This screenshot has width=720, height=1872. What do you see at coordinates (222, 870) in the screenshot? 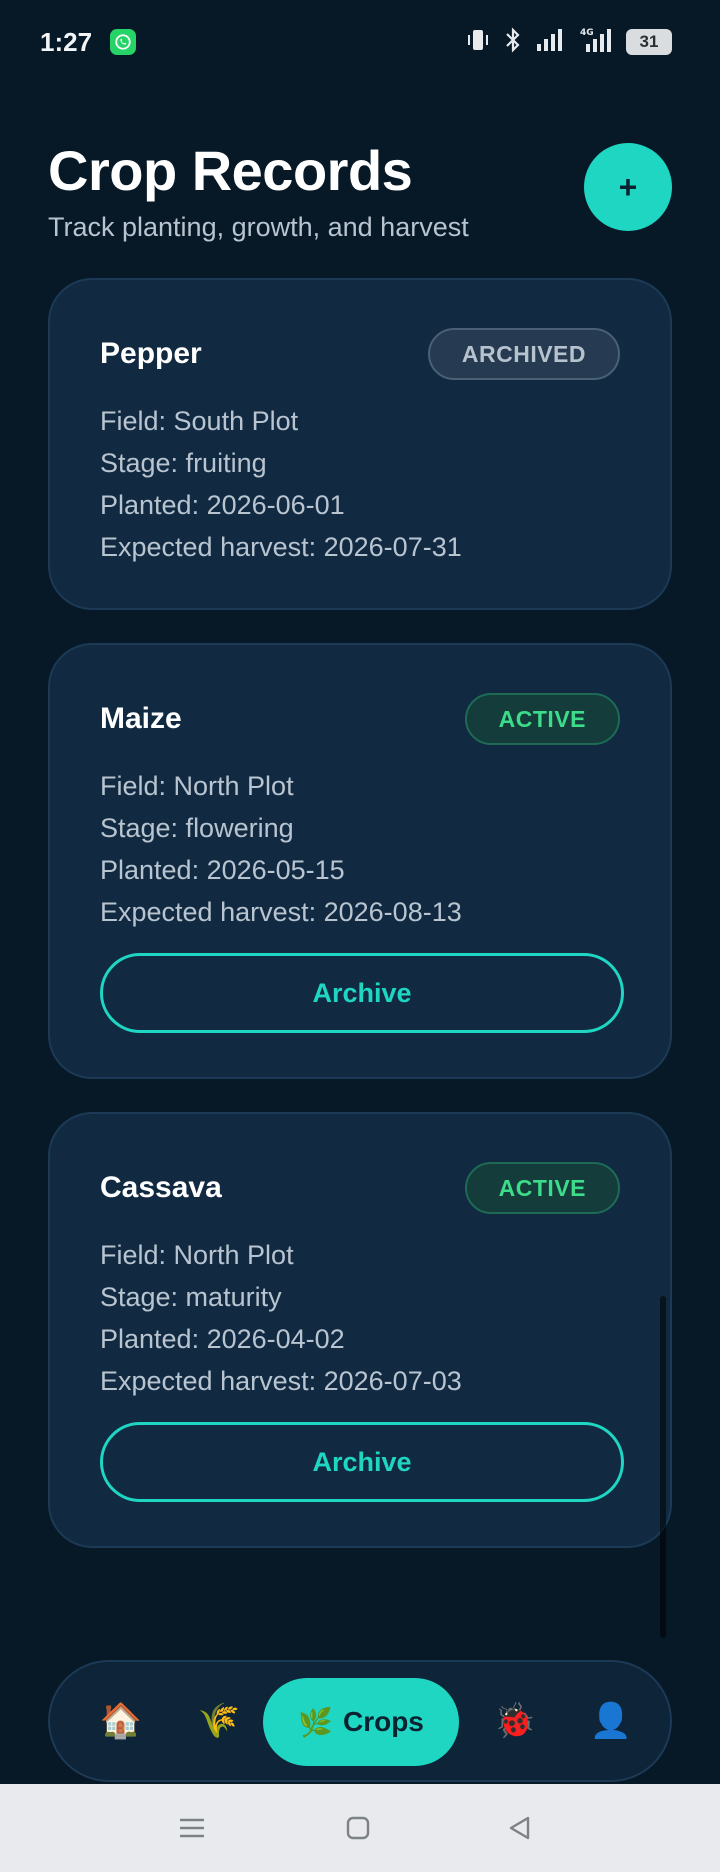
I see `crop-planted: Planted: 2026-05-15` at bounding box center [222, 870].